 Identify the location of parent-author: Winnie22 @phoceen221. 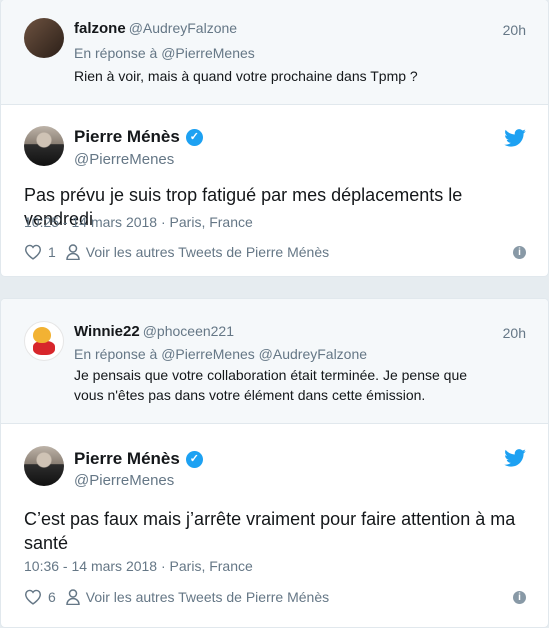
(154, 331).